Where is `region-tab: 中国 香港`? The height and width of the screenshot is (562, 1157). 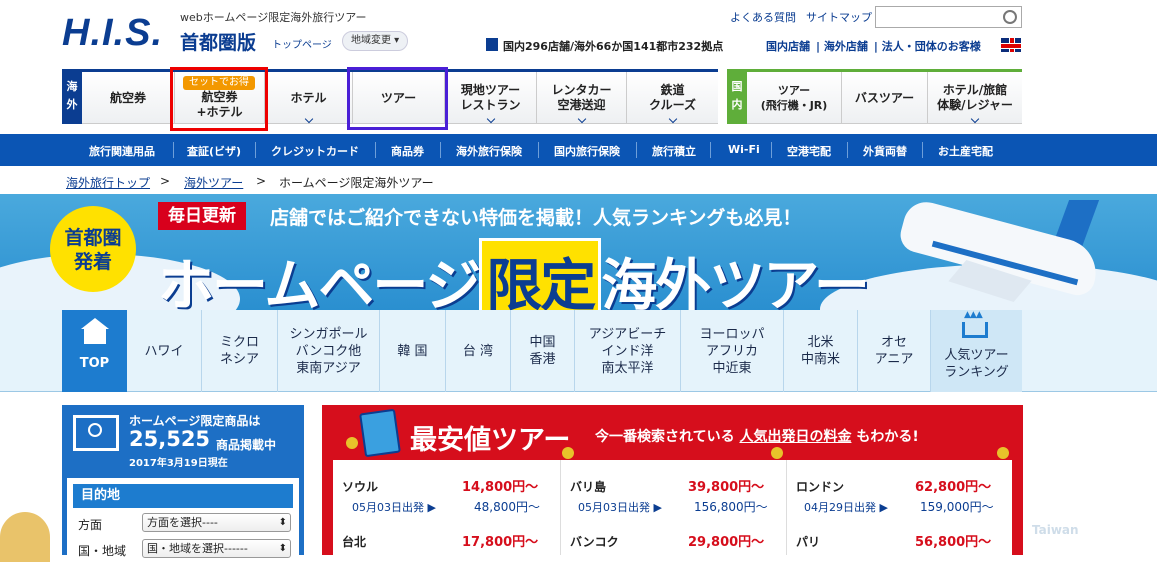
region-tab: 中国 香港 is located at coordinates (543, 351).